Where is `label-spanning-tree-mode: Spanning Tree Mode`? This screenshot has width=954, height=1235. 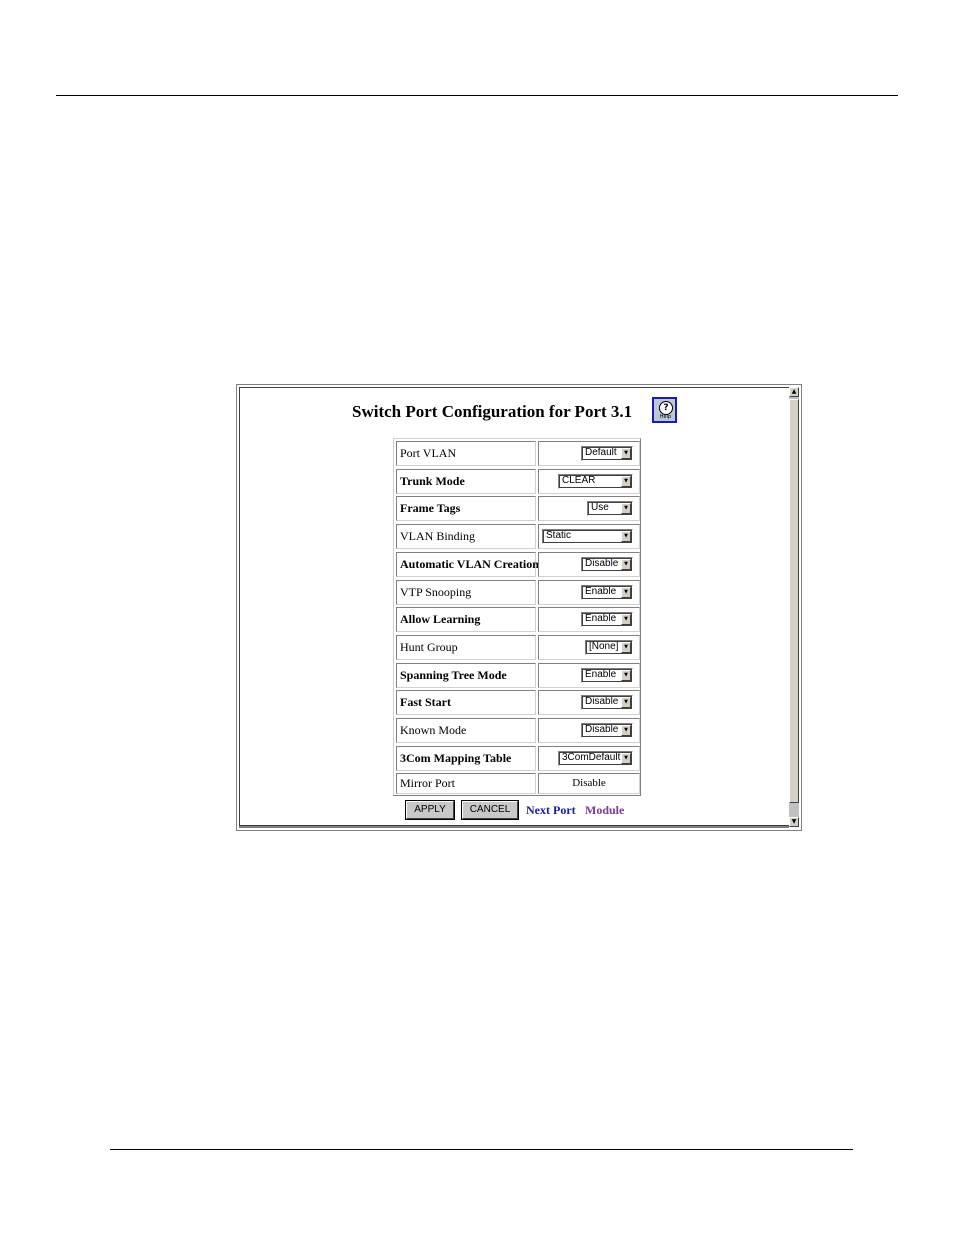 label-spanning-tree-mode: Spanning Tree Mode is located at coordinates (466, 675).